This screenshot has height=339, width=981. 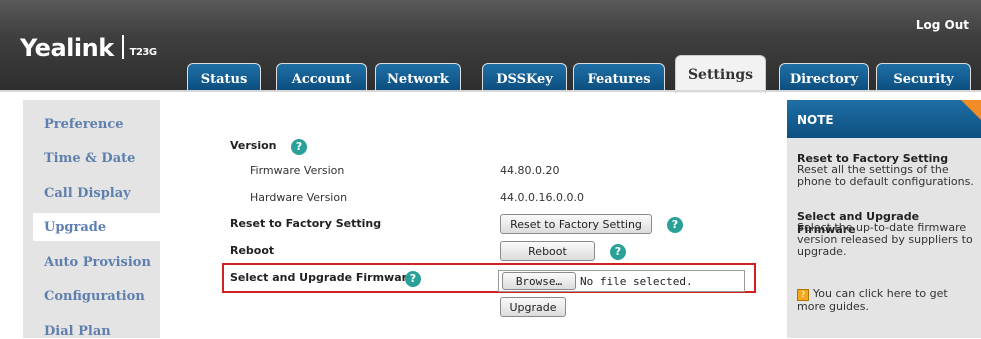 I want to click on tab-security: Security, so click(x=923, y=76).